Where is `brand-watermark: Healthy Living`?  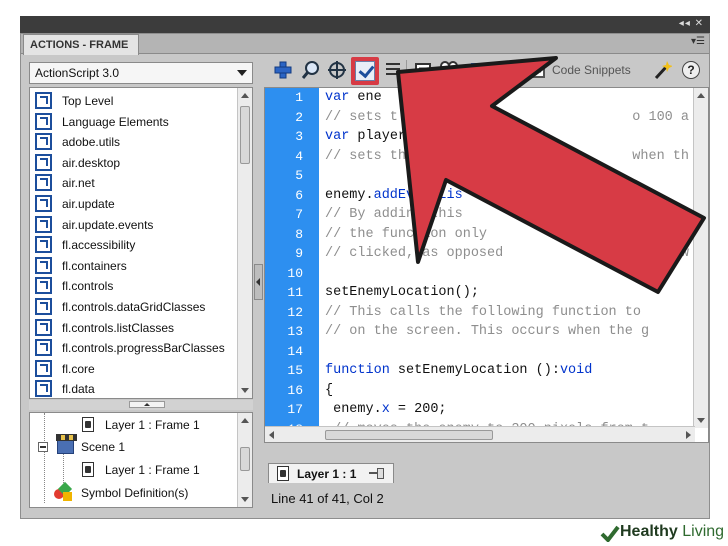 brand-watermark: Healthy Living is located at coordinates (661, 533).